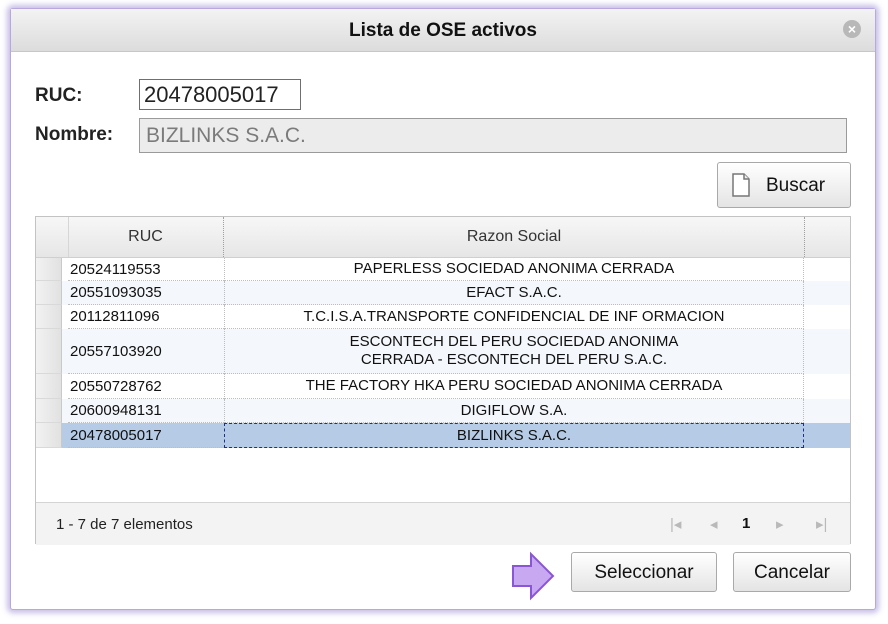 The width and height of the screenshot is (888, 624). I want to click on table-row-selected: 20478005017 BIZLINKS S.A.C., so click(443, 435).